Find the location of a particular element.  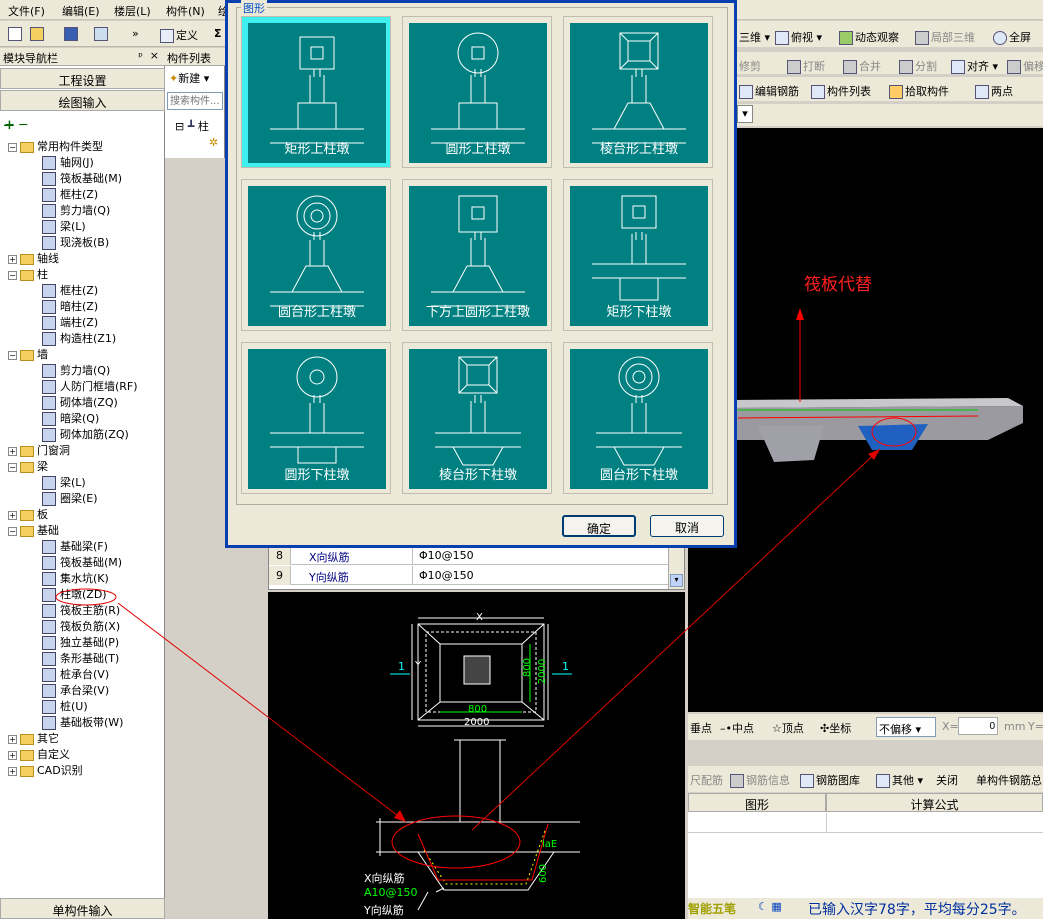

perpendicular-snap: 垂点 is located at coordinates (701, 727).